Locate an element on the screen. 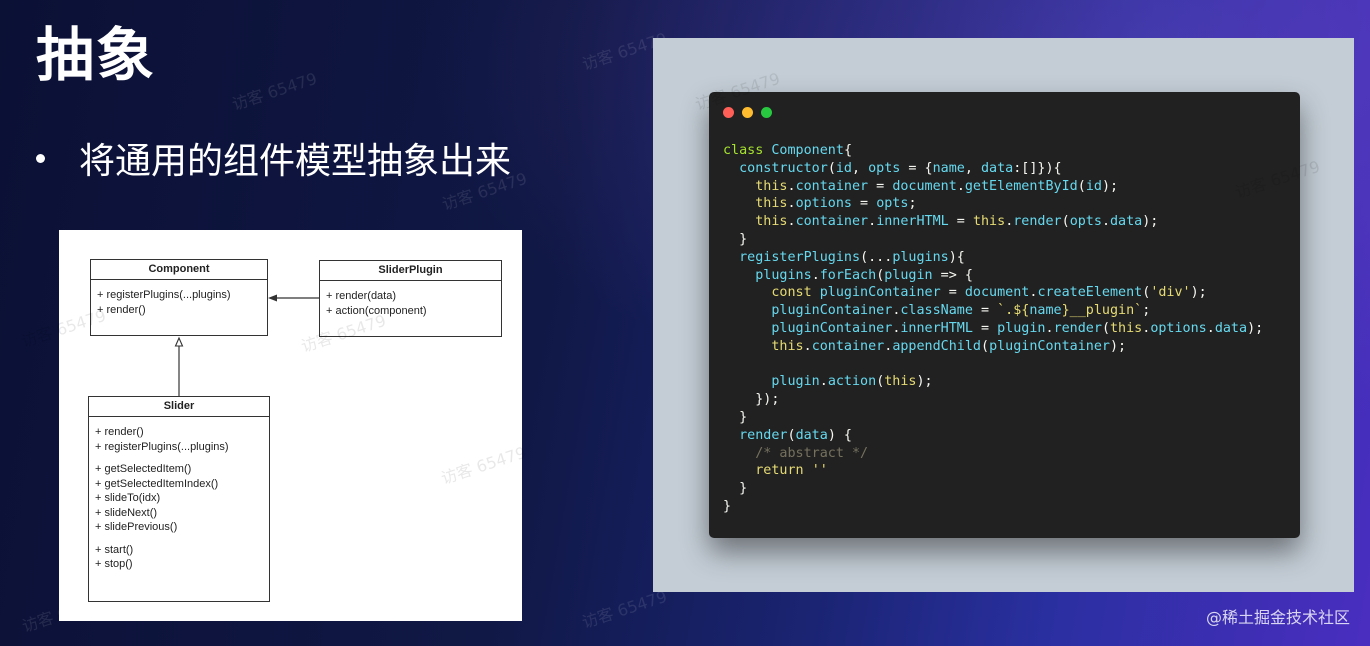  code-token: container is located at coordinates (832, 186).